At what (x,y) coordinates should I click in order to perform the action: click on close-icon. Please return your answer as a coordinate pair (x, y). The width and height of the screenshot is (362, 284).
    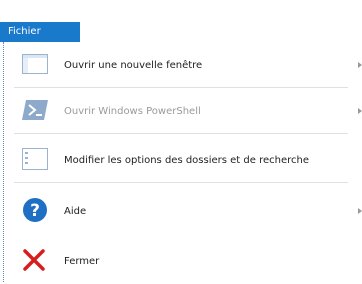
    Looking at the image, I should click on (34, 261).